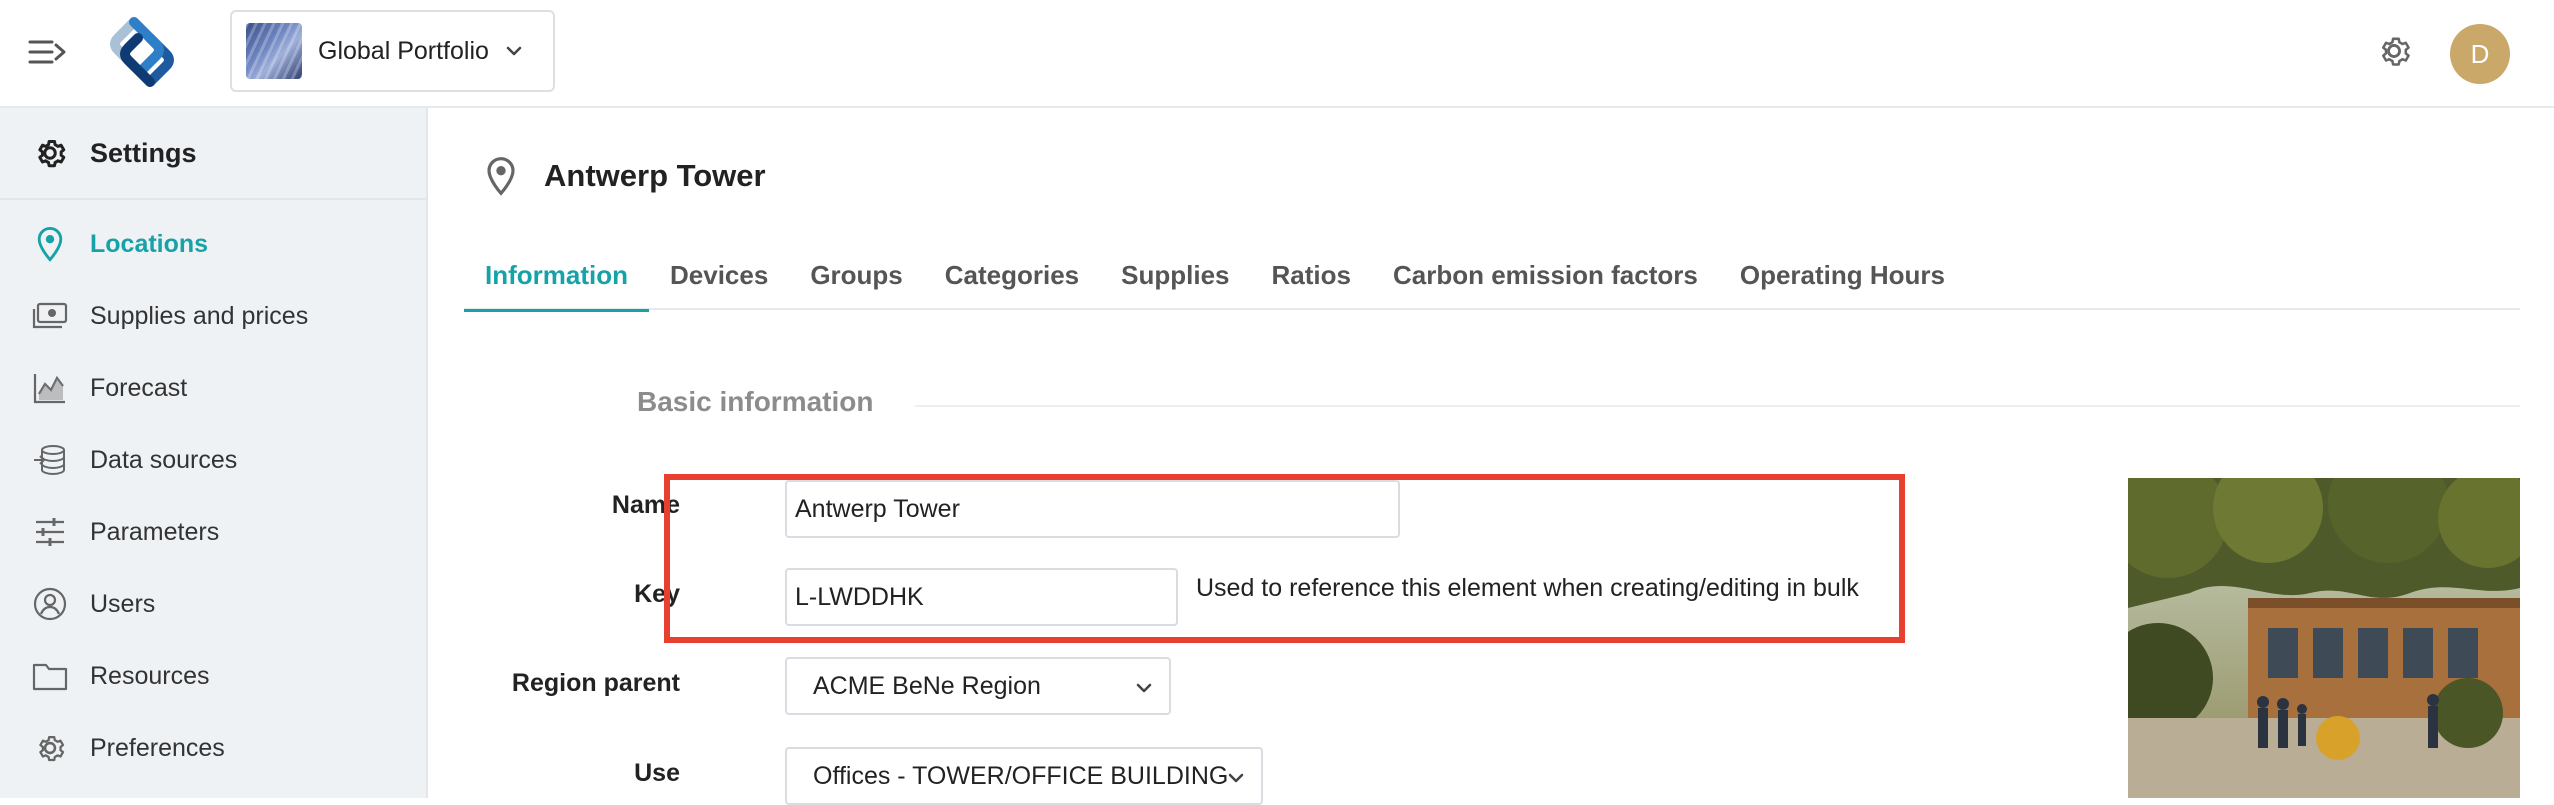 The width and height of the screenshot is (2554, 805). What do you see at coordinates (142, 52) in the screenshot?
I see `app-logo` at bounding box center [142, 52].